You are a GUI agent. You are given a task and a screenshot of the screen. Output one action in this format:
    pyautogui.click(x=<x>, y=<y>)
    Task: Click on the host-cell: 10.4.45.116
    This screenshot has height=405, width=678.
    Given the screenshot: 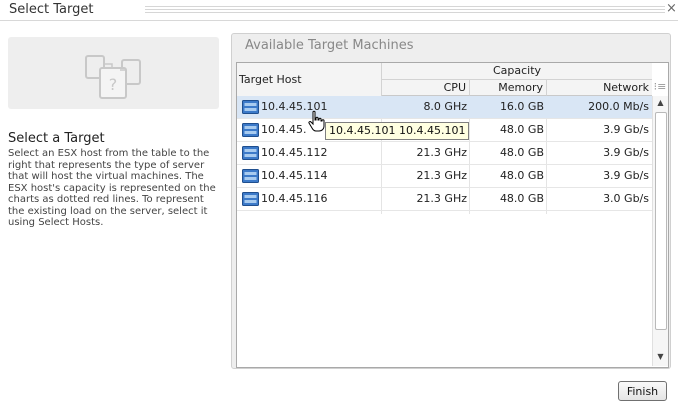 What is the action you would take?
    pyautogui.click(x=310, y=199)
    